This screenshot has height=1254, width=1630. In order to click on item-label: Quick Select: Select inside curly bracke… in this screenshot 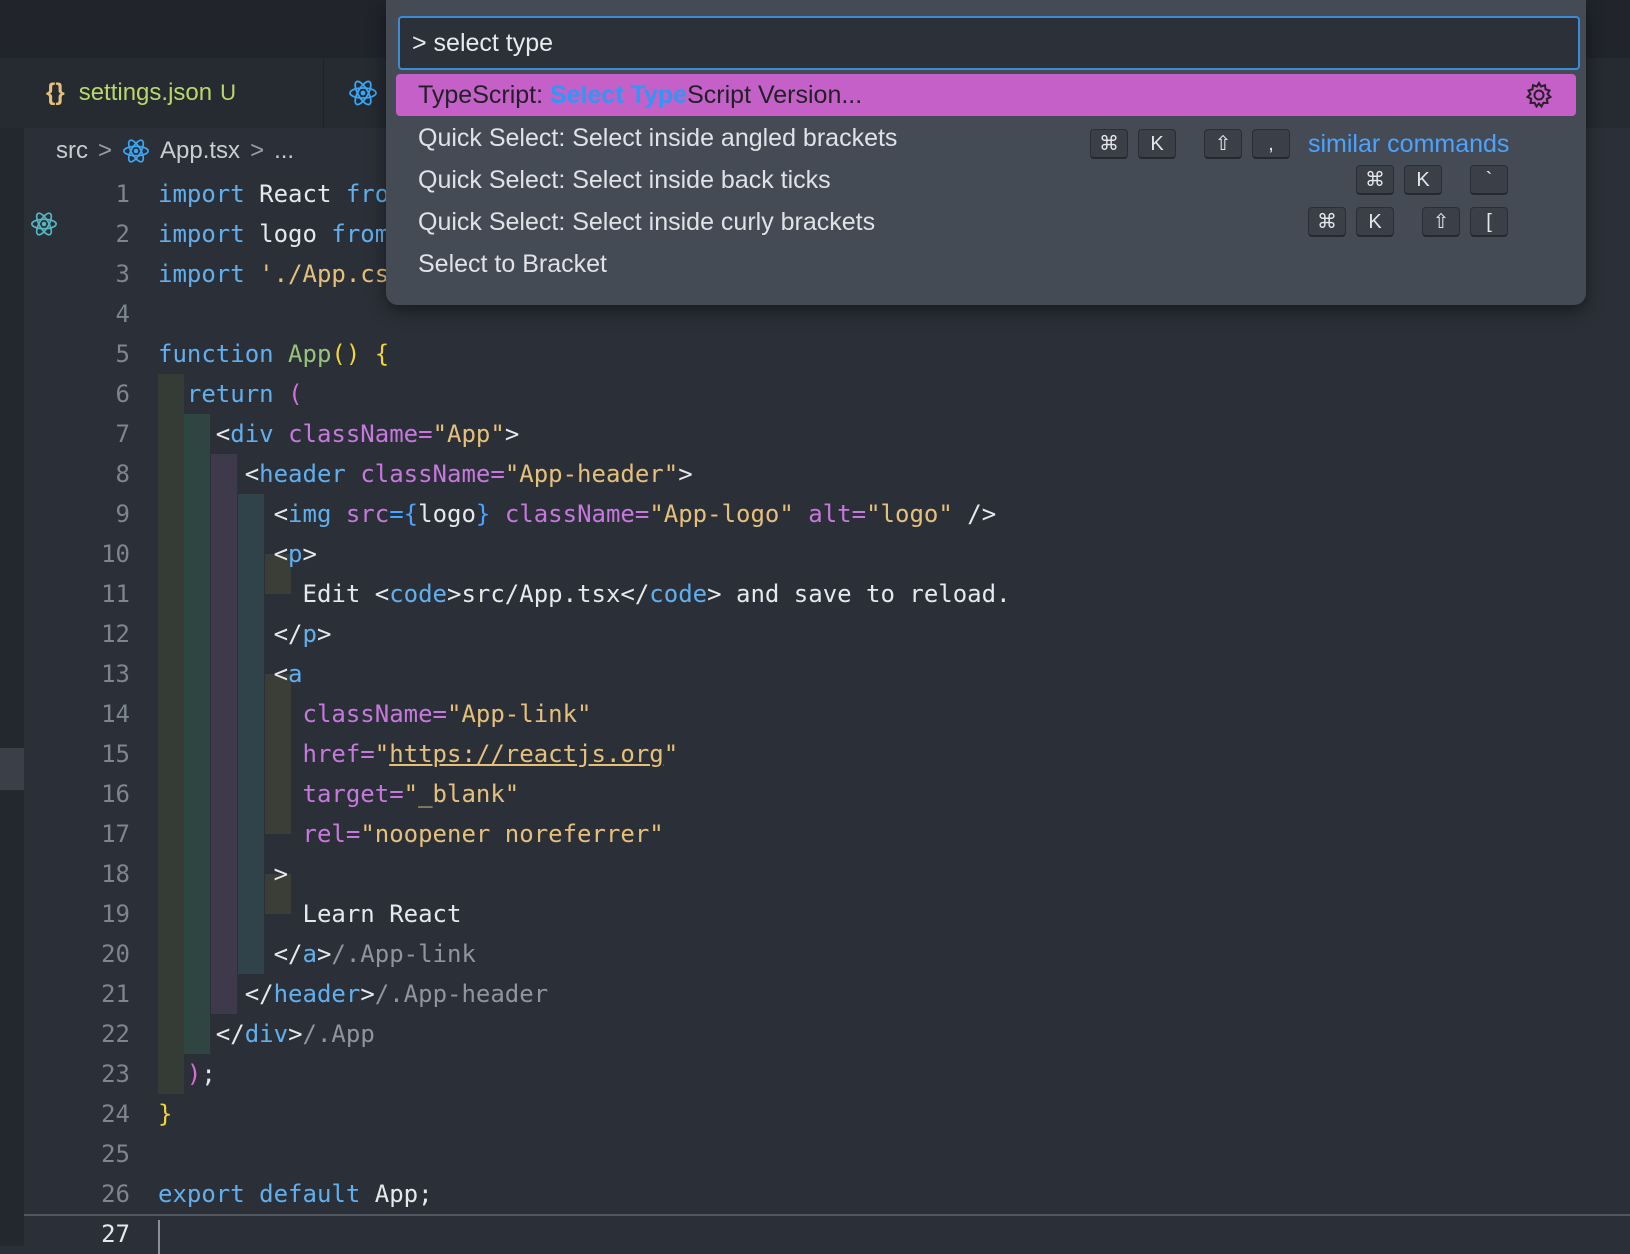, I will do `click(647, 222)`.